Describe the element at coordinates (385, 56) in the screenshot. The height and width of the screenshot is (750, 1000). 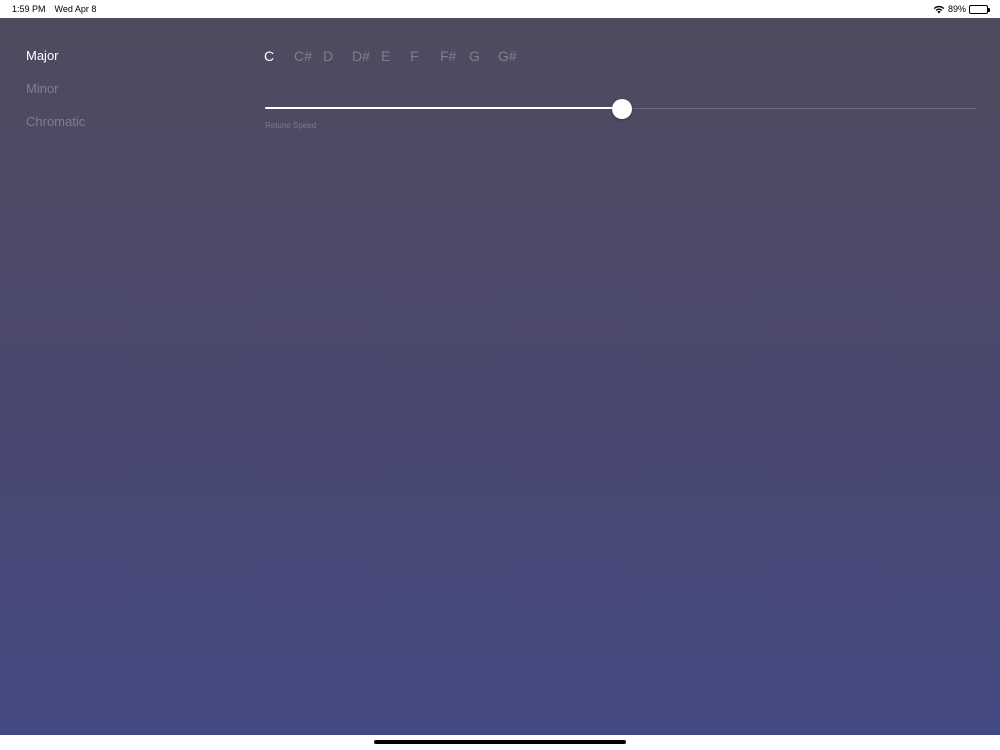
I see `note-e: E` at that location.